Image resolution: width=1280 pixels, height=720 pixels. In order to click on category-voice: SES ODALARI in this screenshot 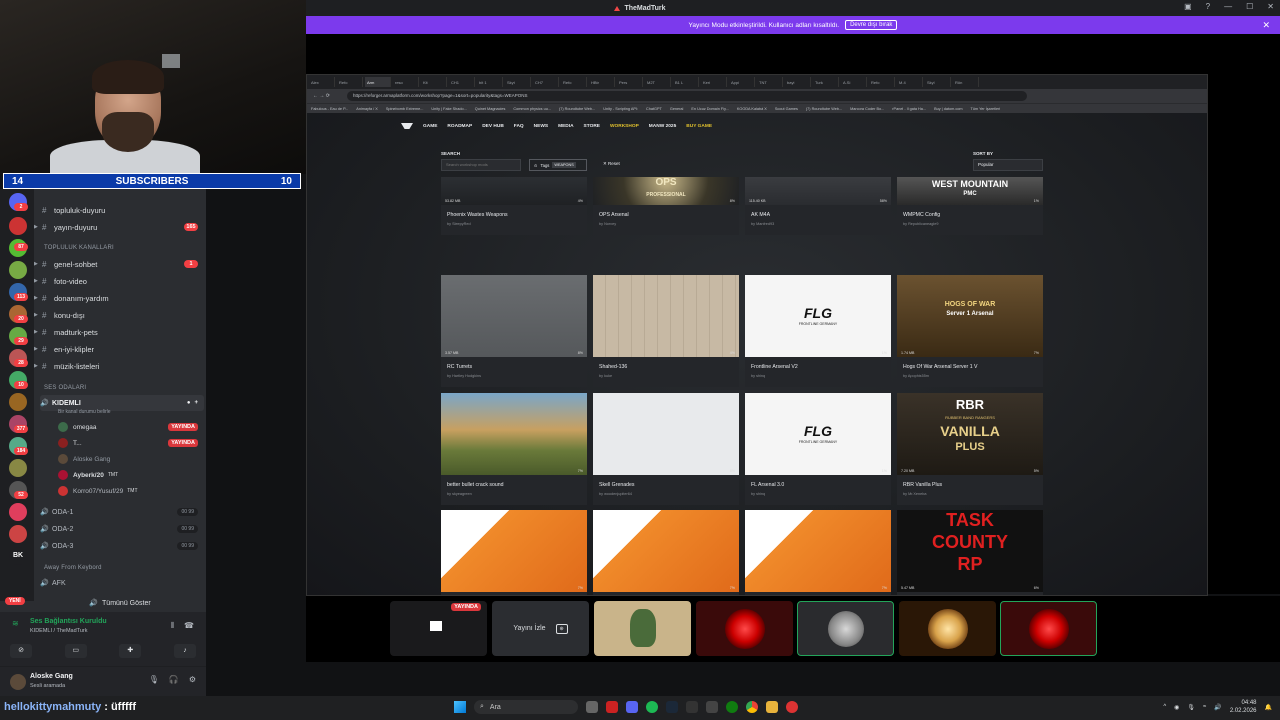, I will do `click(65, 388)`.